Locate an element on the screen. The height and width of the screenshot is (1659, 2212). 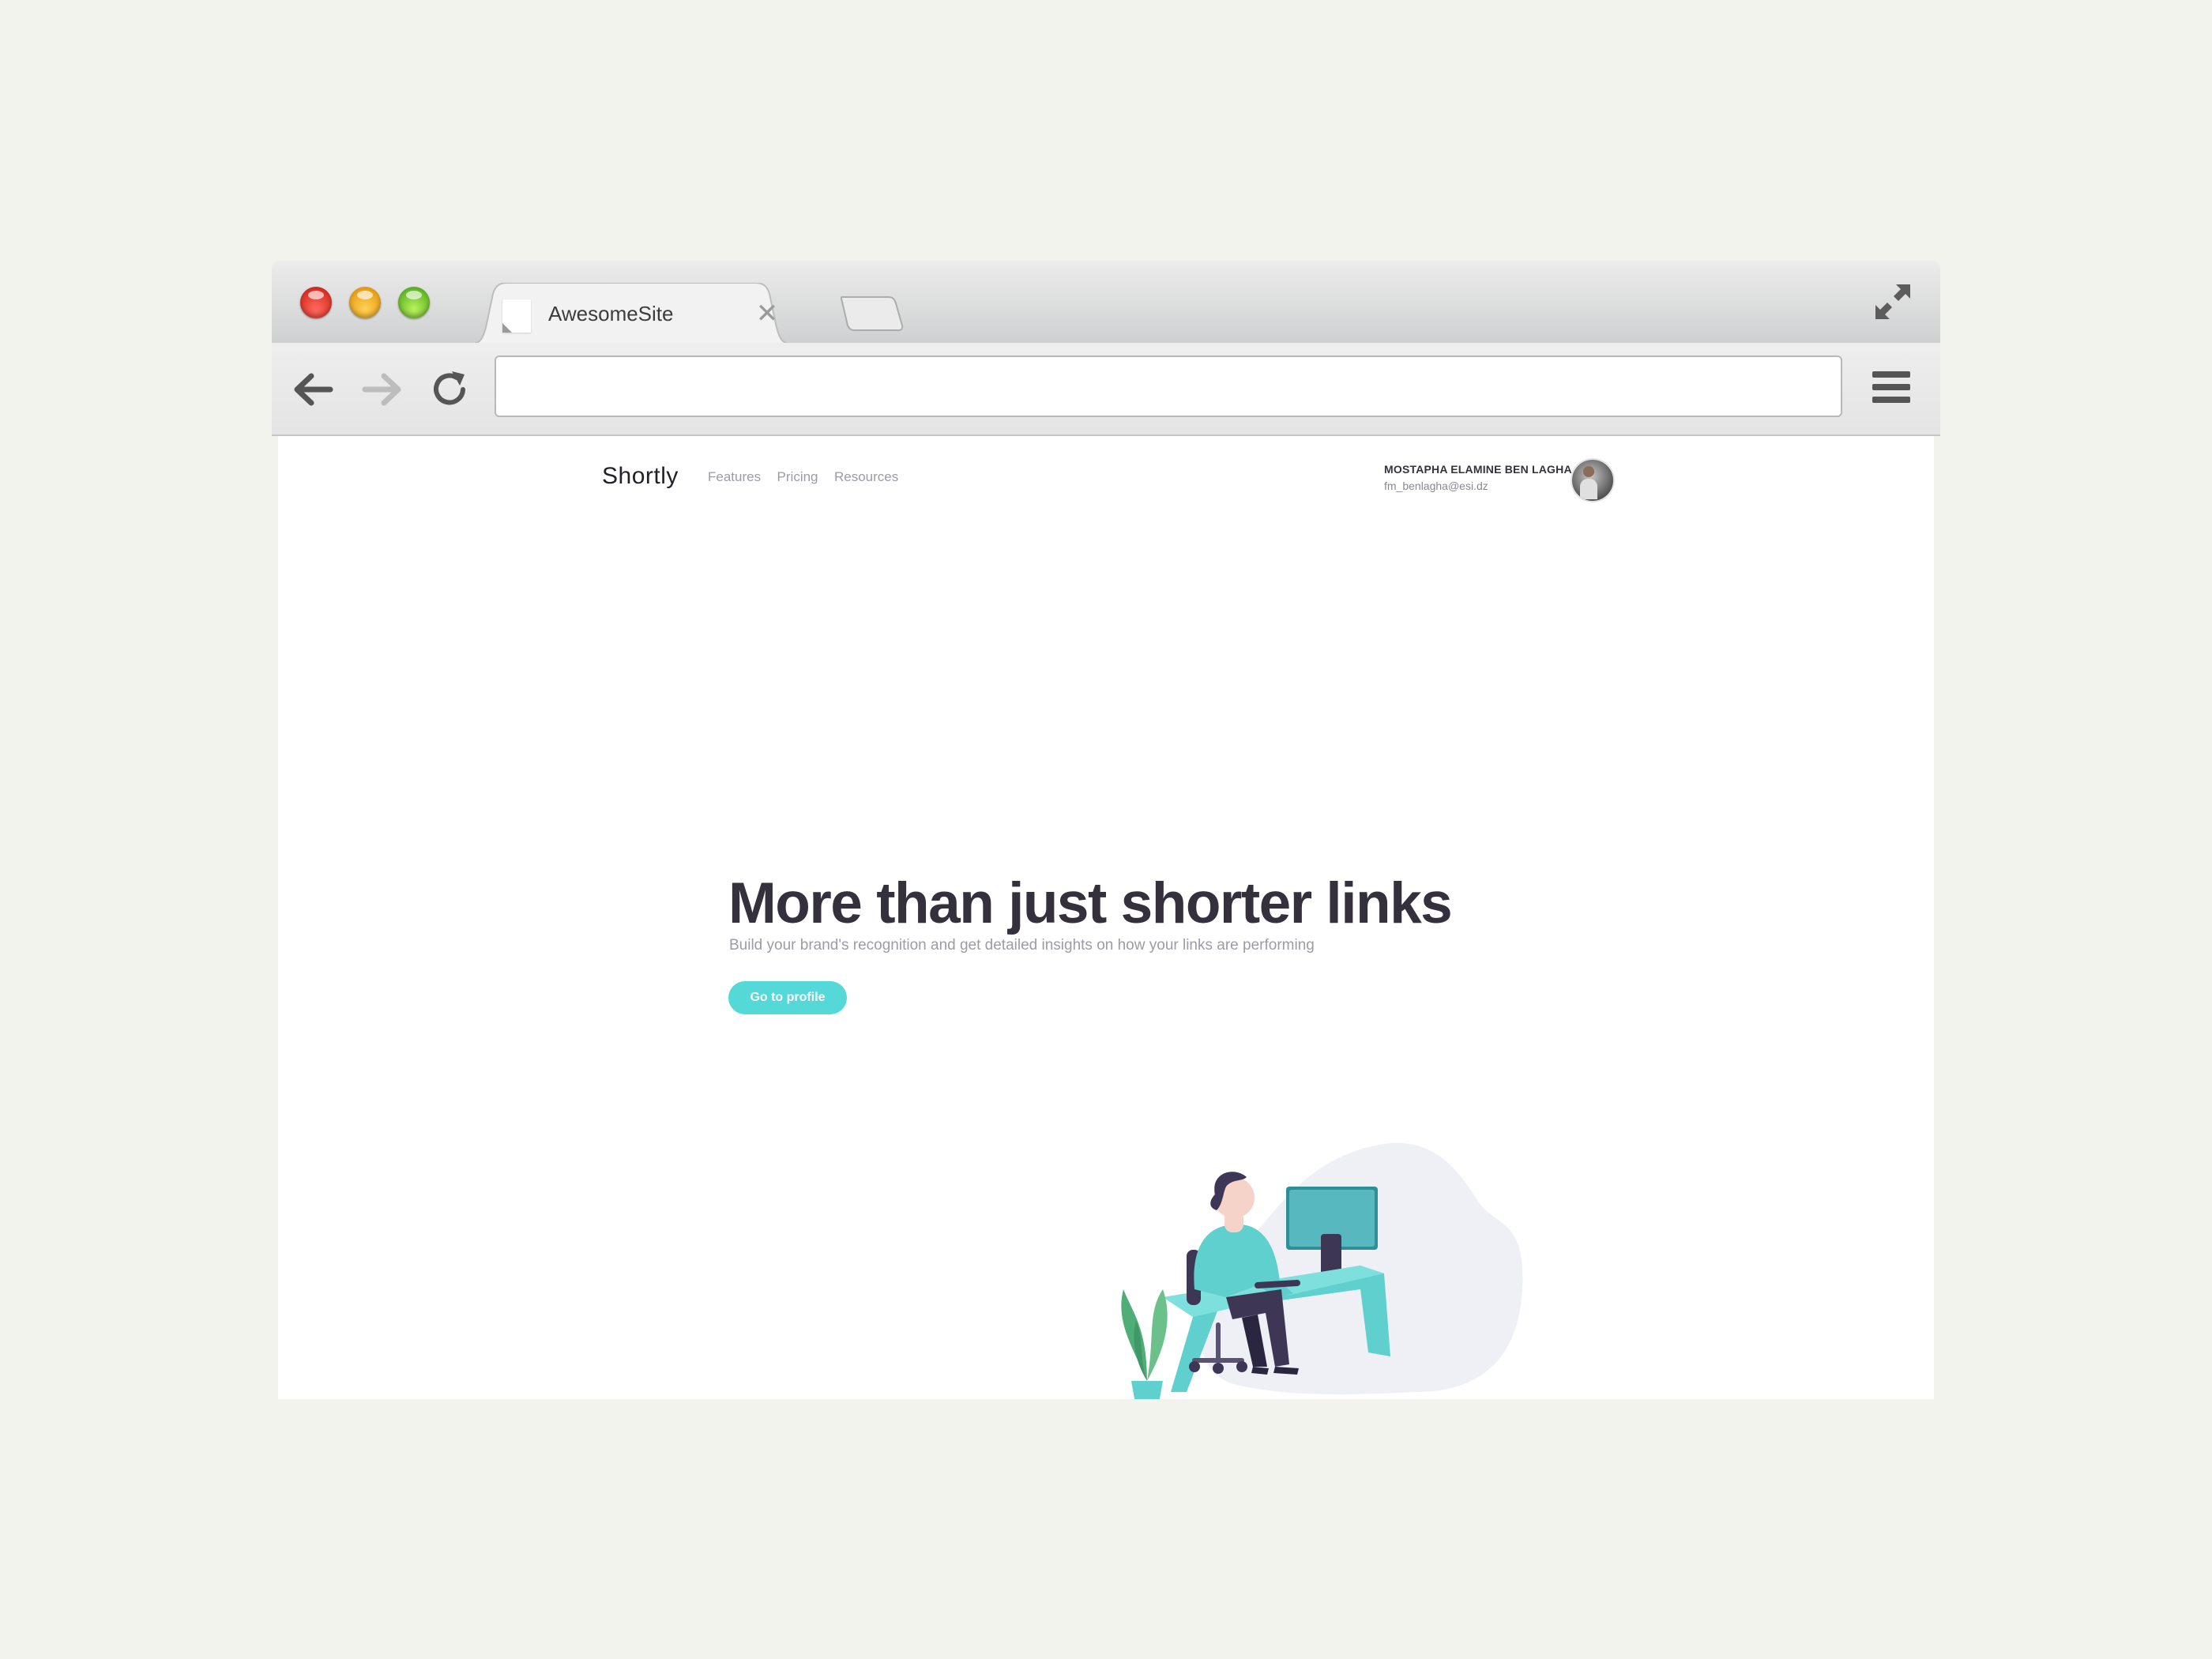
nav-link-features: Features is located at coordinates (734, 477).